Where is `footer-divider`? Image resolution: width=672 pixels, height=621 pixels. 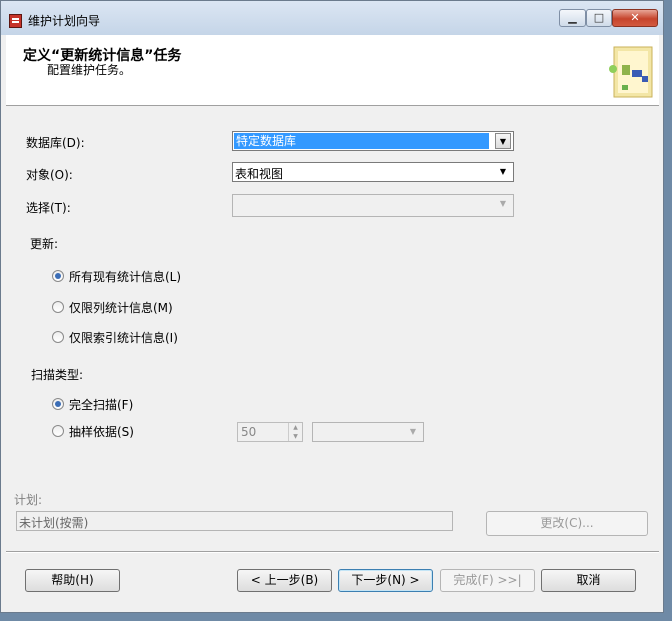 footer-divider is located at coordinates (332, 552).